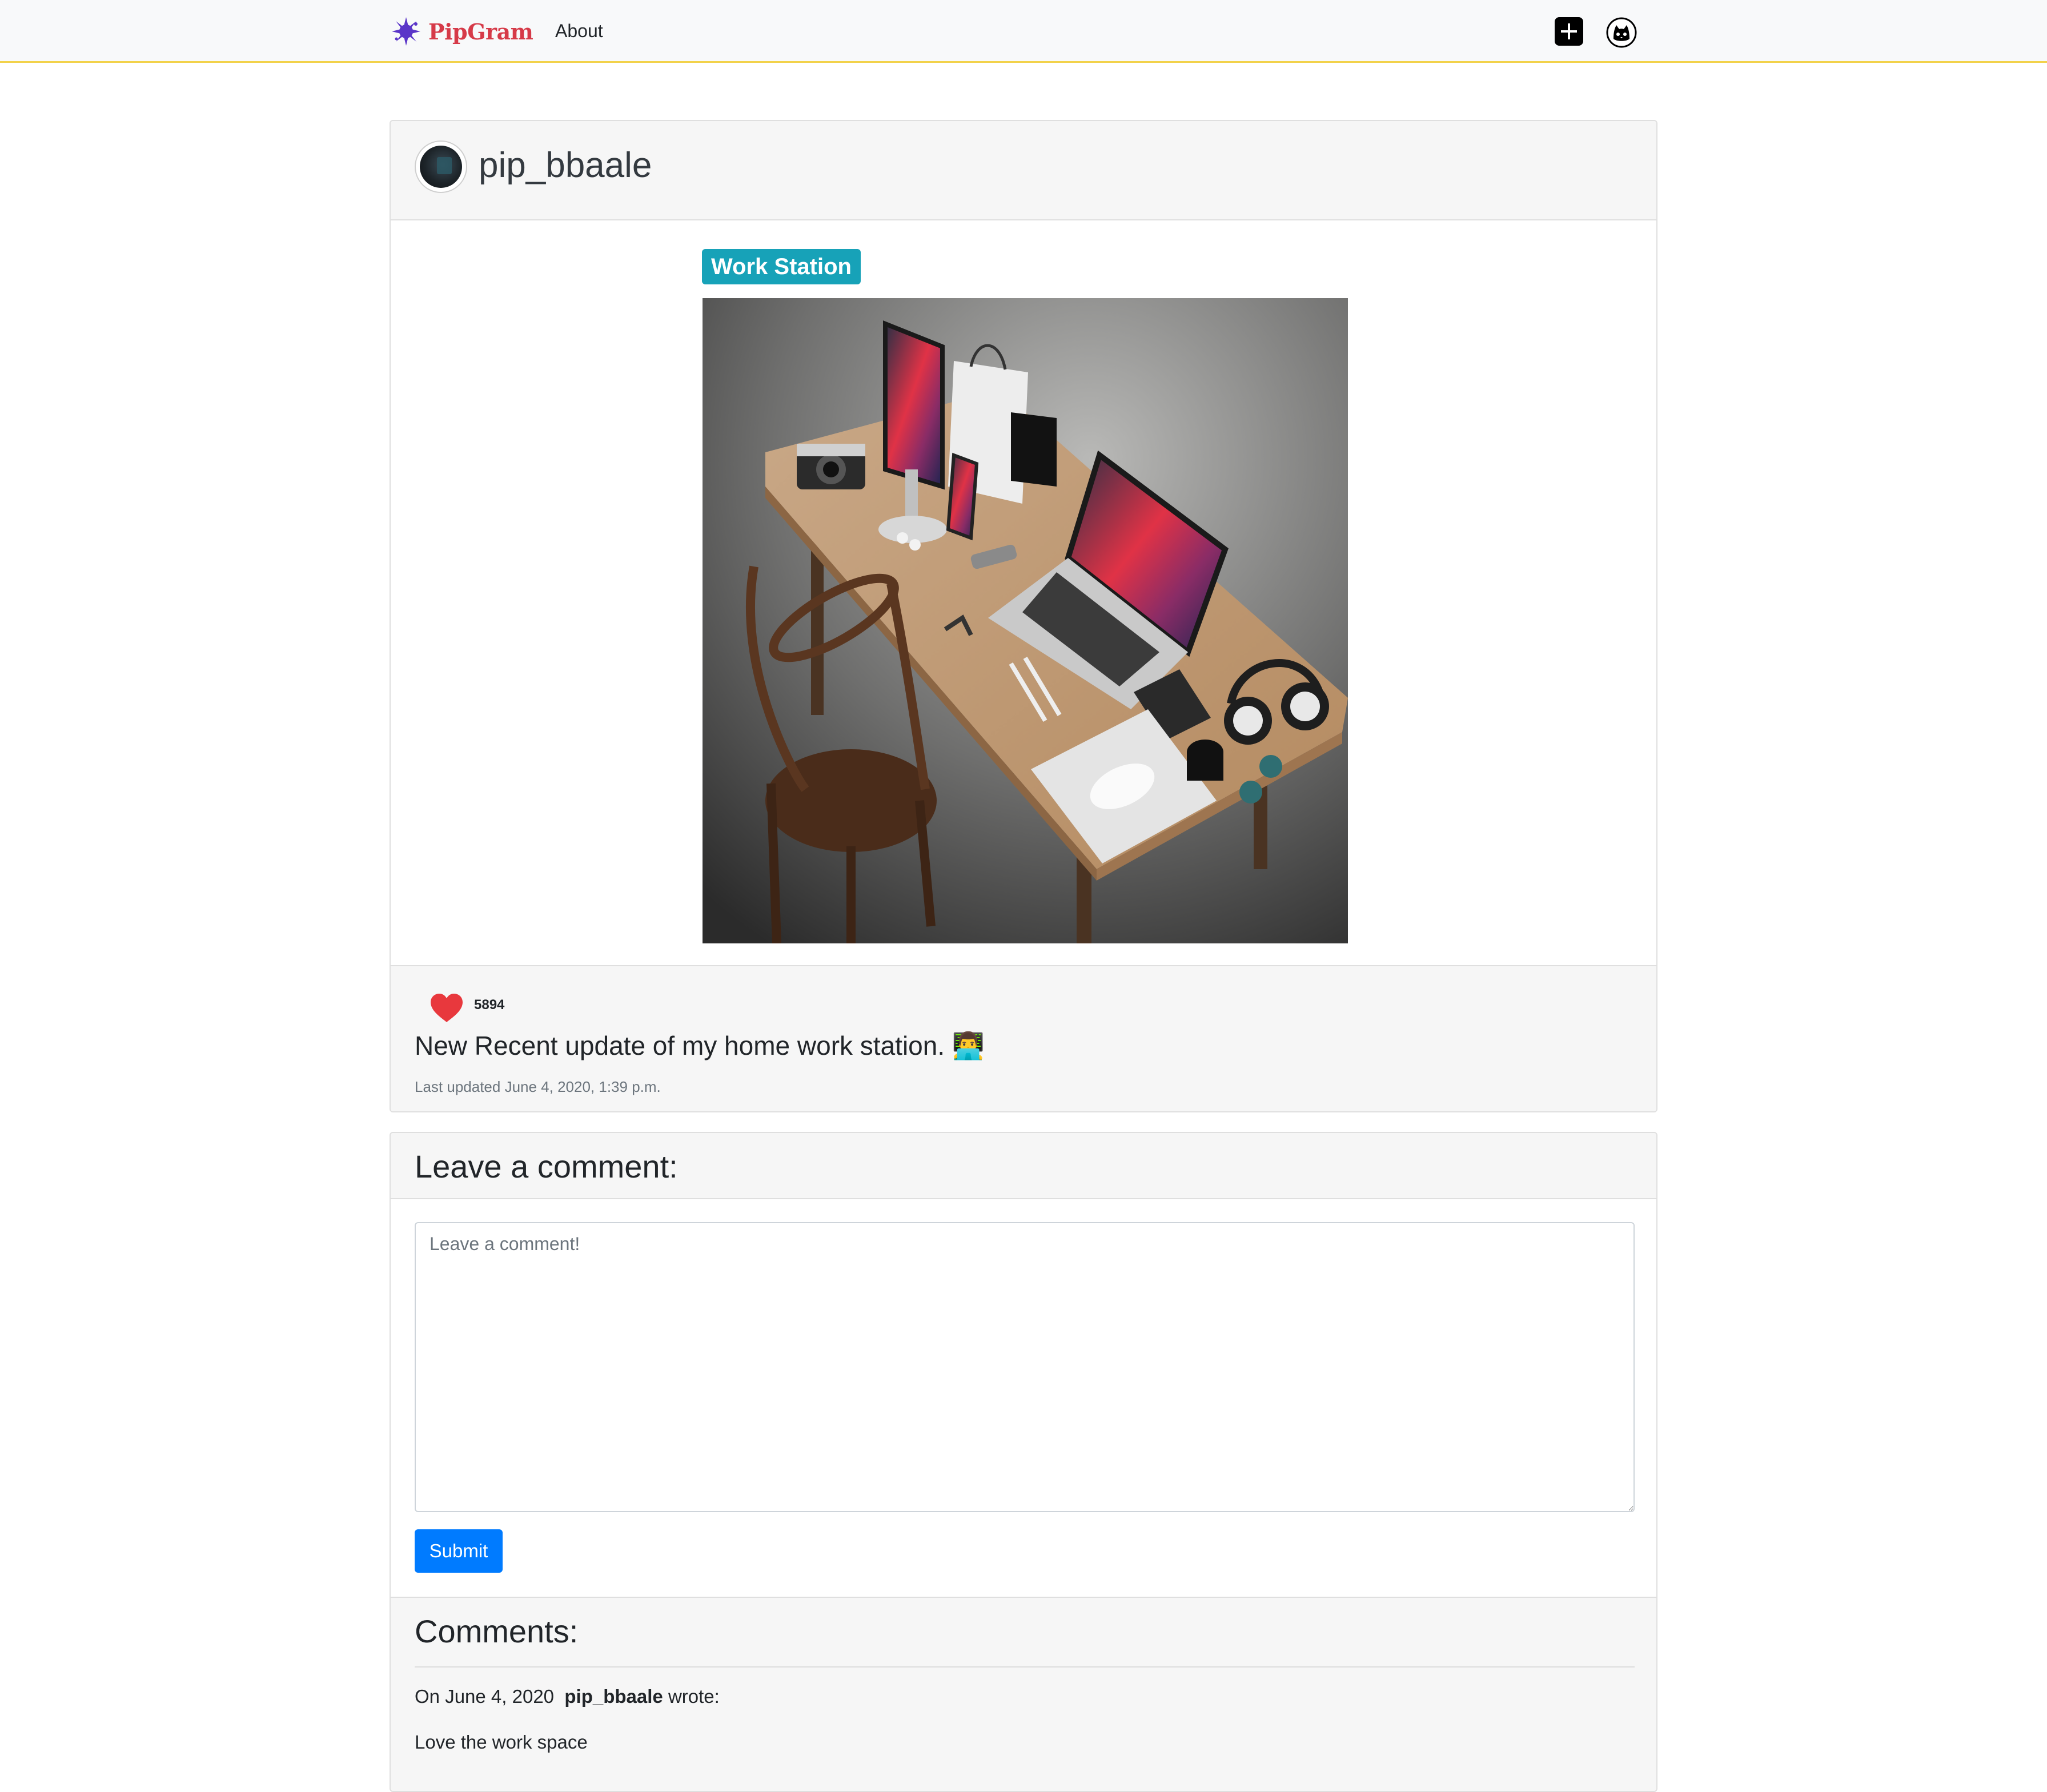  Describe the element at coordinates (781, 266) in the screenshot. I see `category-badge: Work Station` at that location.